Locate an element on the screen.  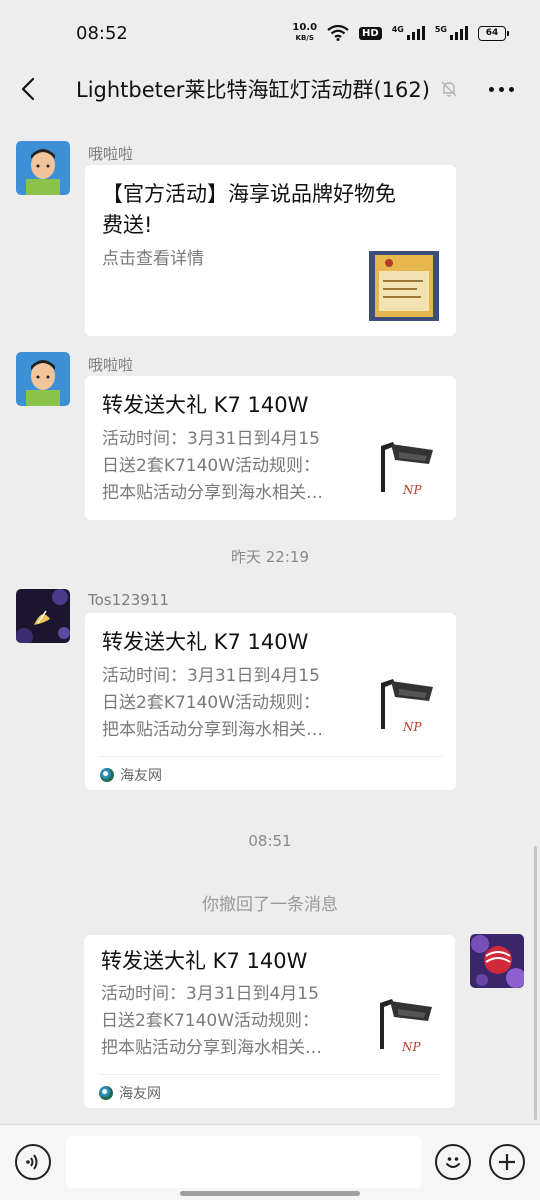
battery-icon: 64 is located at coordinates (493, 33).